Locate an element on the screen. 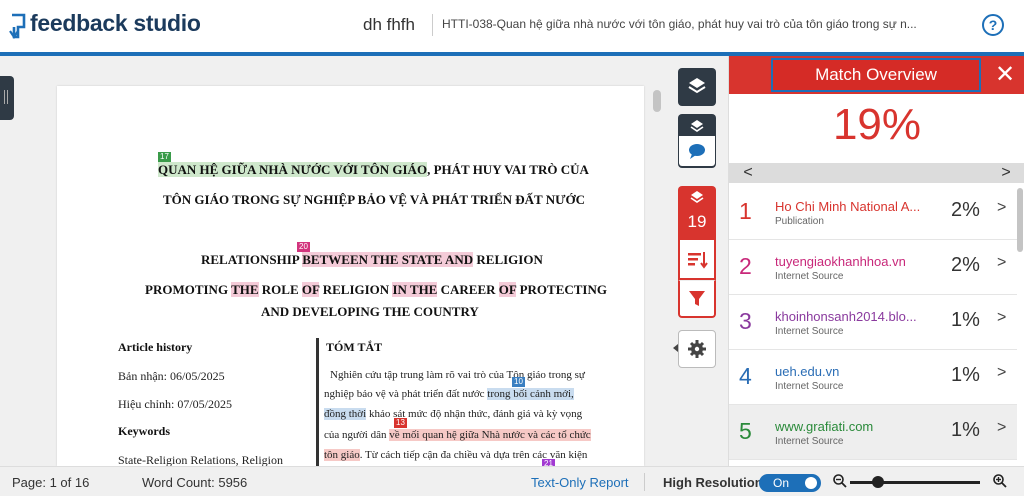 This screenshot has width=1024, height=496. panel-scrollbar is located at coordinates (1020, 220).